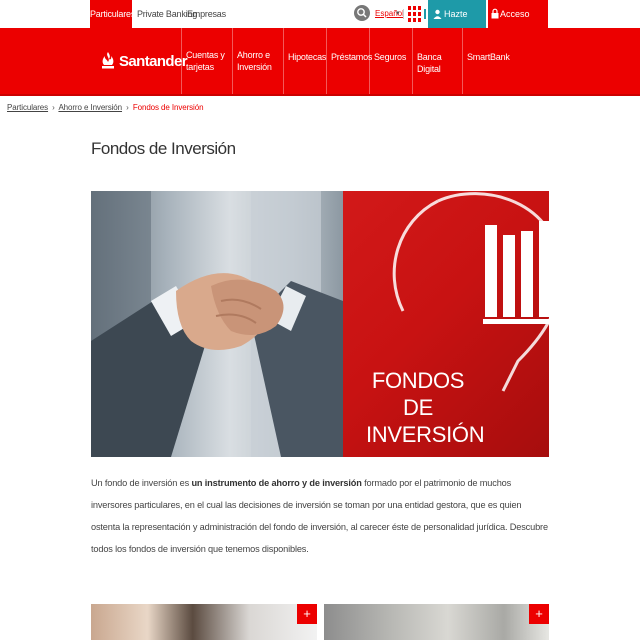 The width and height of the screenshot is (640, 640). I want to click on hero-caption: FONDOS DE INVERSIÓN, so click(425, 407).